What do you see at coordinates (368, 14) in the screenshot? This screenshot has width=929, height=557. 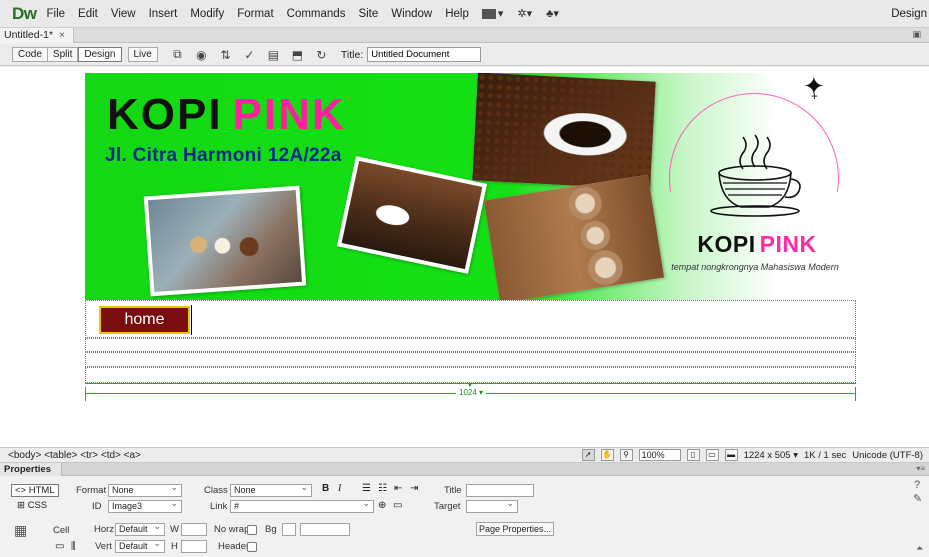 I see `menu-site: Site` at bounding box center [368, 14].